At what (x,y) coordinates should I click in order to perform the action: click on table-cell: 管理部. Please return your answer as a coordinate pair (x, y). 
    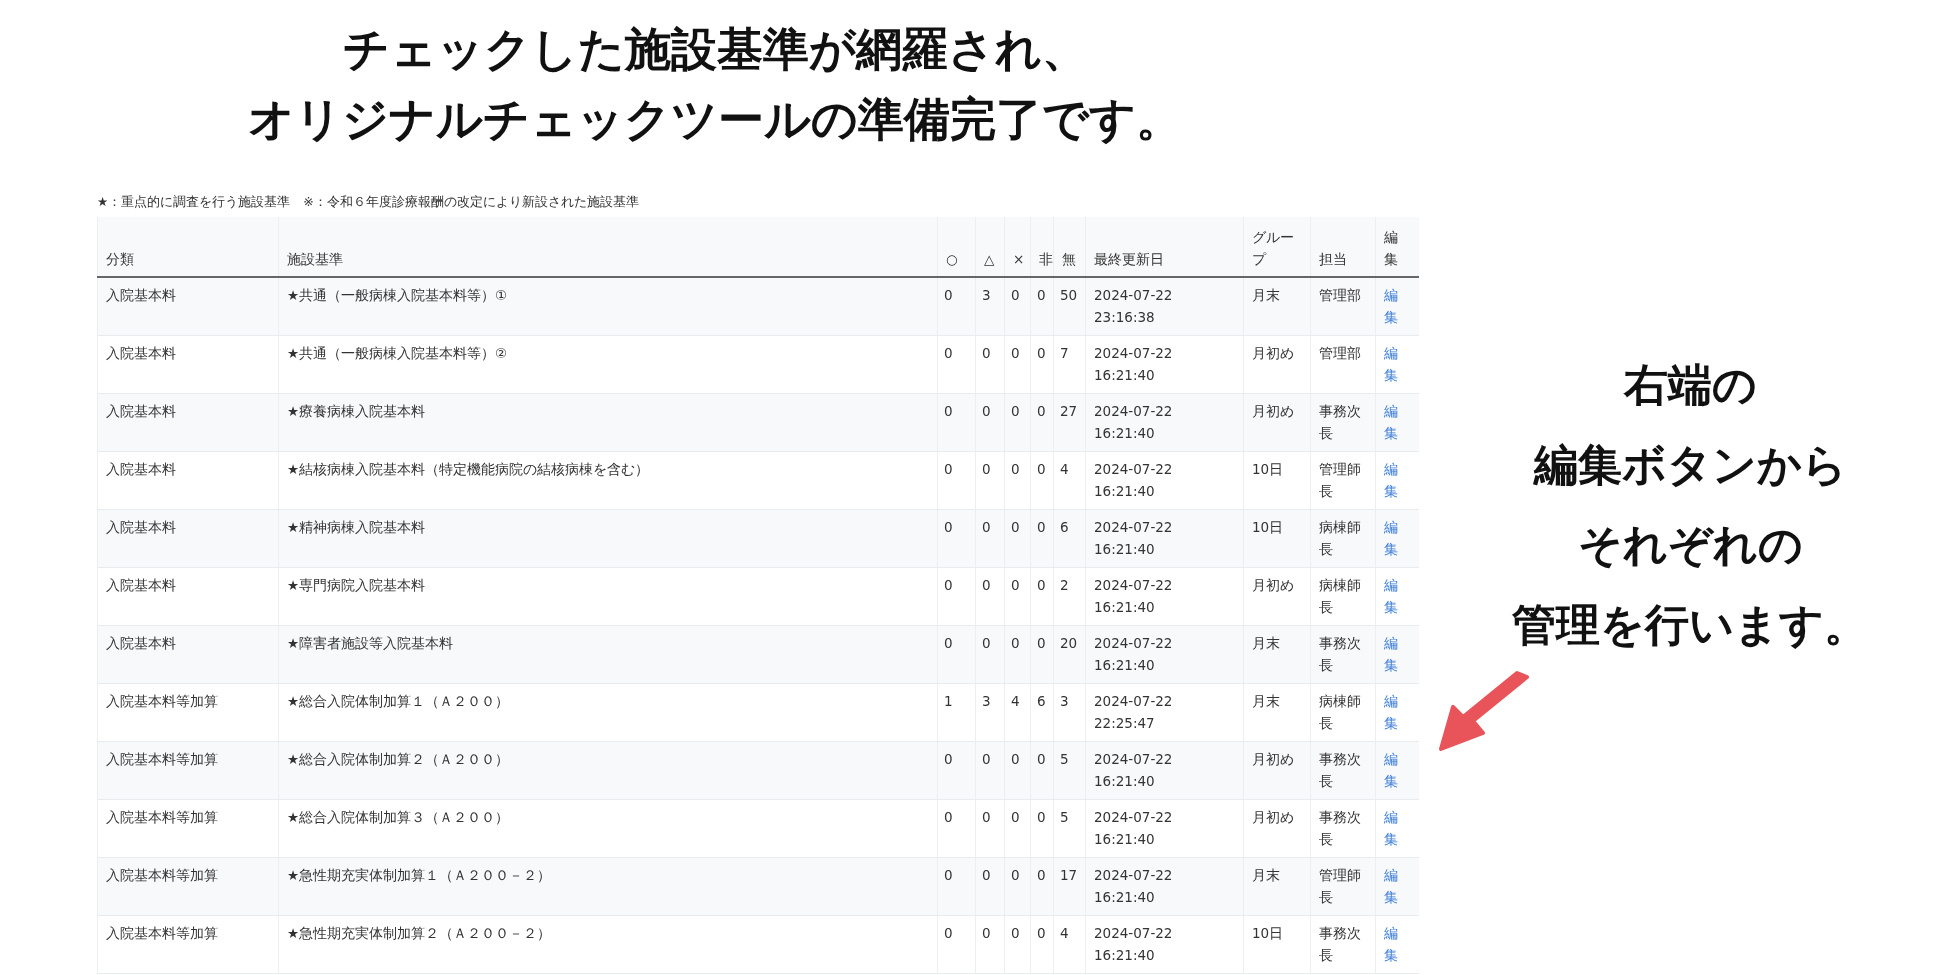
    Looking at the image, I should click on (1343, 306).